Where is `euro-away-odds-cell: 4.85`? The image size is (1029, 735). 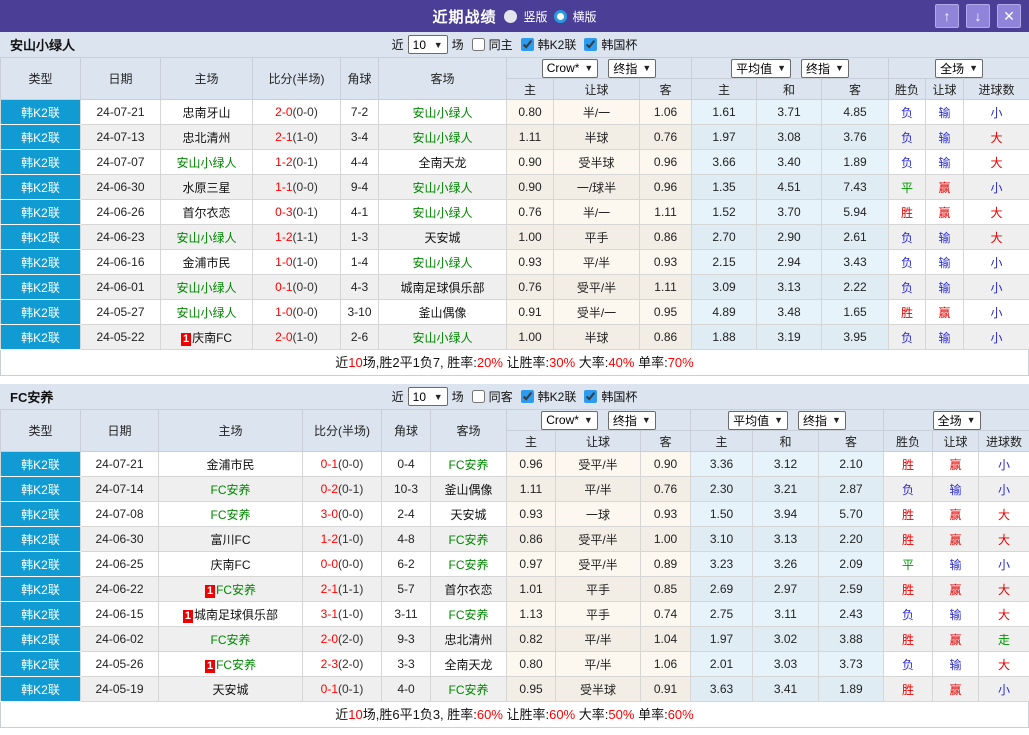
euro-away-odds-cell: 4.85 is located at coordinates (855, 112).